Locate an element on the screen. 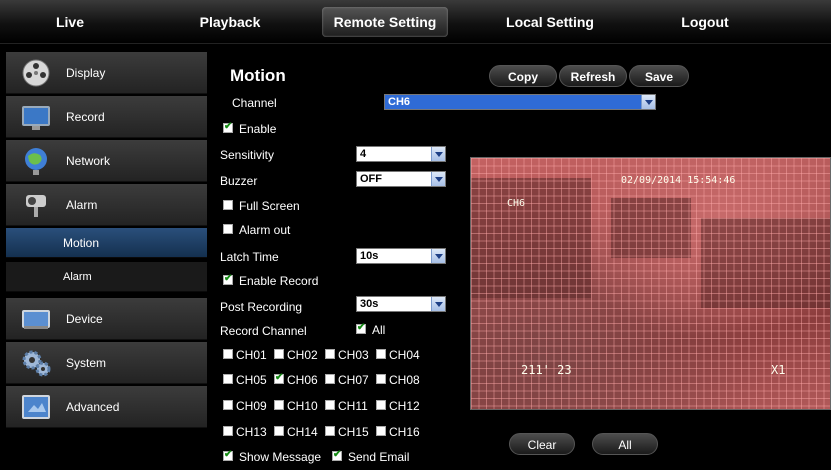 The width and height of the screenshot is (831, 470). sidebar-item-system: System is located at coordinates (106, 363).